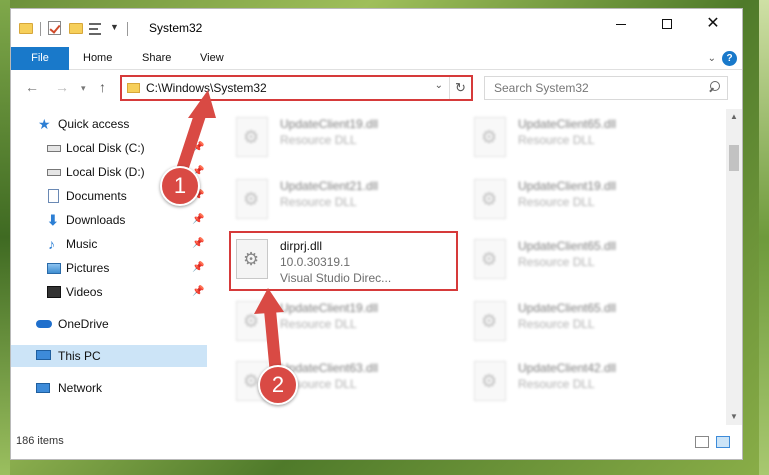  I want to click on forward-arrow-icon: →, so click(62, 87).